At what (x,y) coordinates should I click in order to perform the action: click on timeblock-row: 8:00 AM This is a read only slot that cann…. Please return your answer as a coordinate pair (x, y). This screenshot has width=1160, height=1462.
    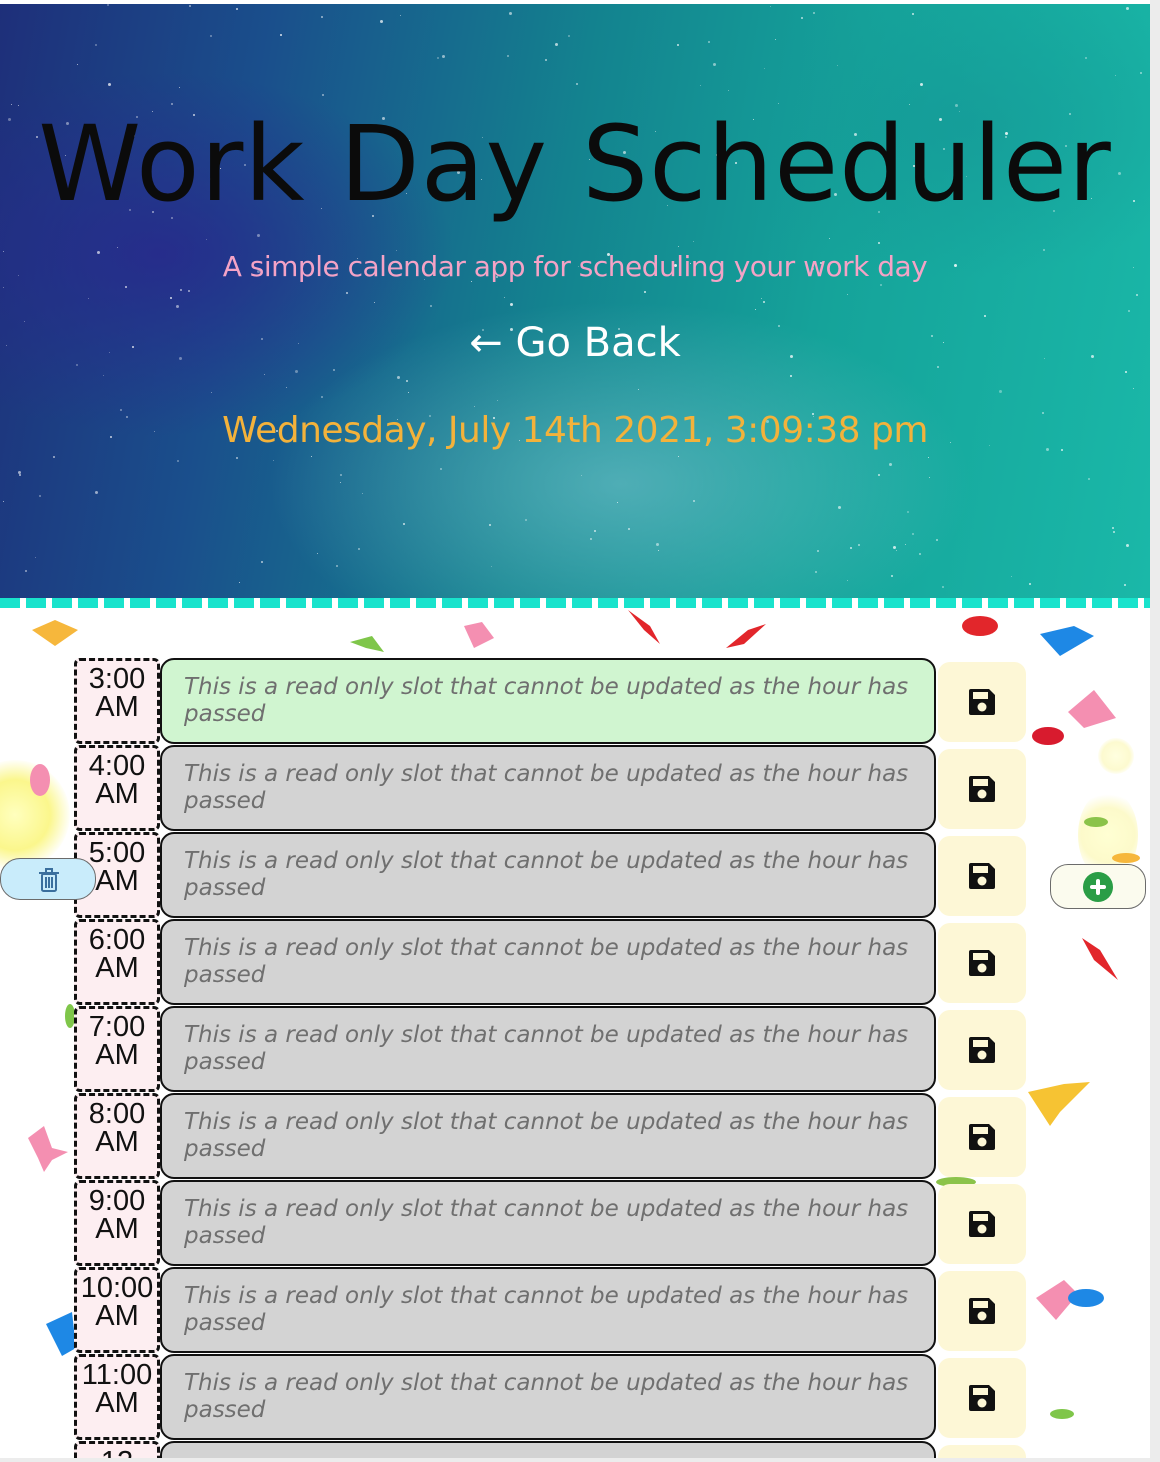
    Looking at the image, I should click on (550, 1136).